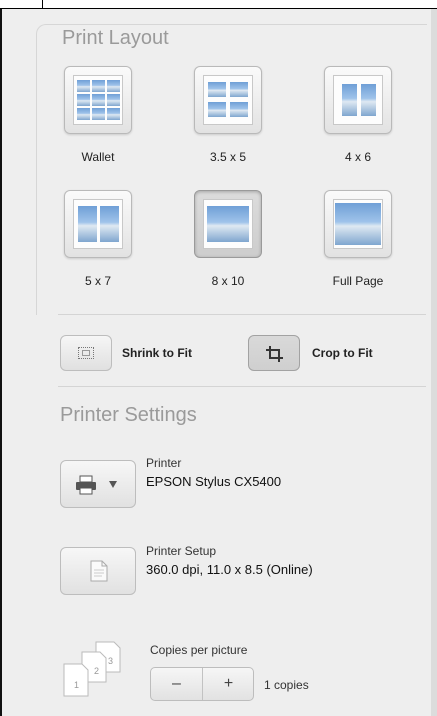  Describe the element at coordinates (342, 353) in the screenshot. I see `crop-to-fit-label: Crop to Fit` at that location.